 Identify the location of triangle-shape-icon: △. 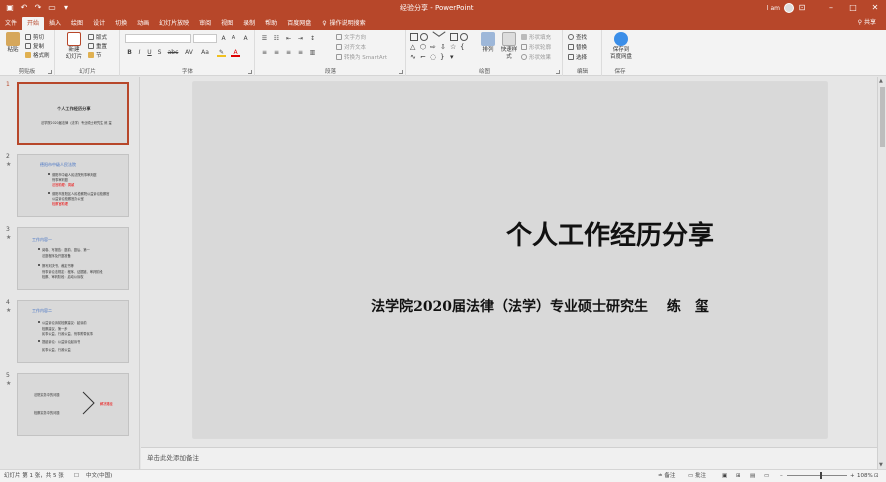
(414, 47).